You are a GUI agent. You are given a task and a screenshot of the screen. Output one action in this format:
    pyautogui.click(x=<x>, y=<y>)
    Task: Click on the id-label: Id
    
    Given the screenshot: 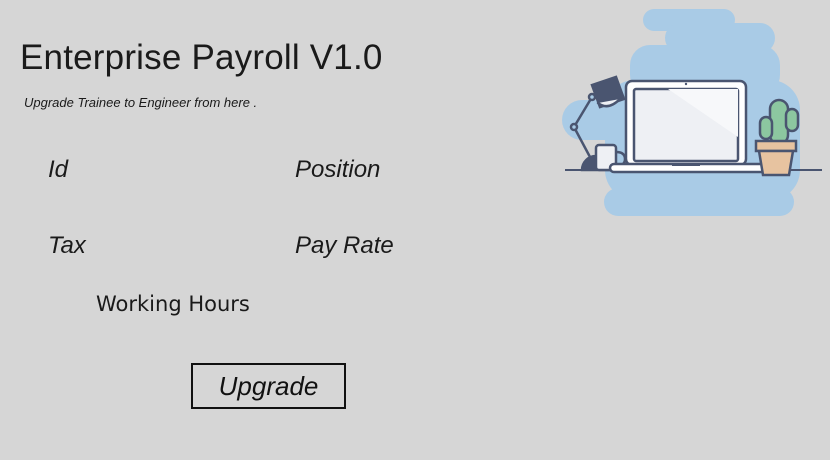 What is the action you would take?
    pyautogui.click(x=58, y=169)
    